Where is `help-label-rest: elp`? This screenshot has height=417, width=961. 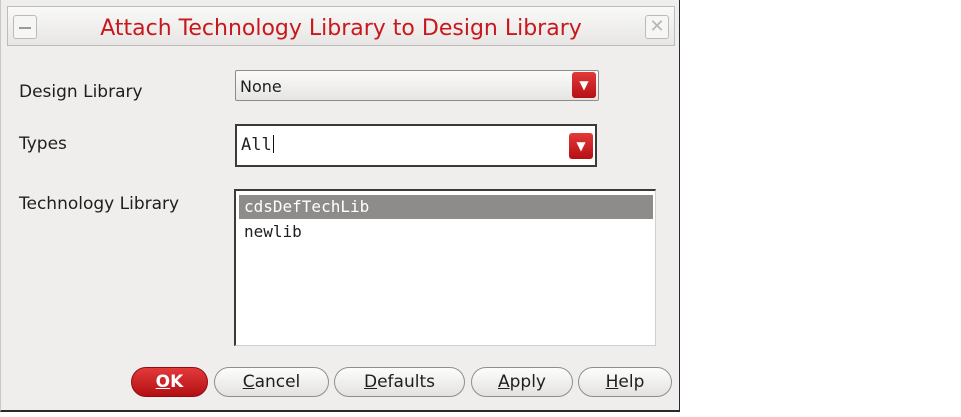 help-label-rest: elp is located at coordinates (631, 382).